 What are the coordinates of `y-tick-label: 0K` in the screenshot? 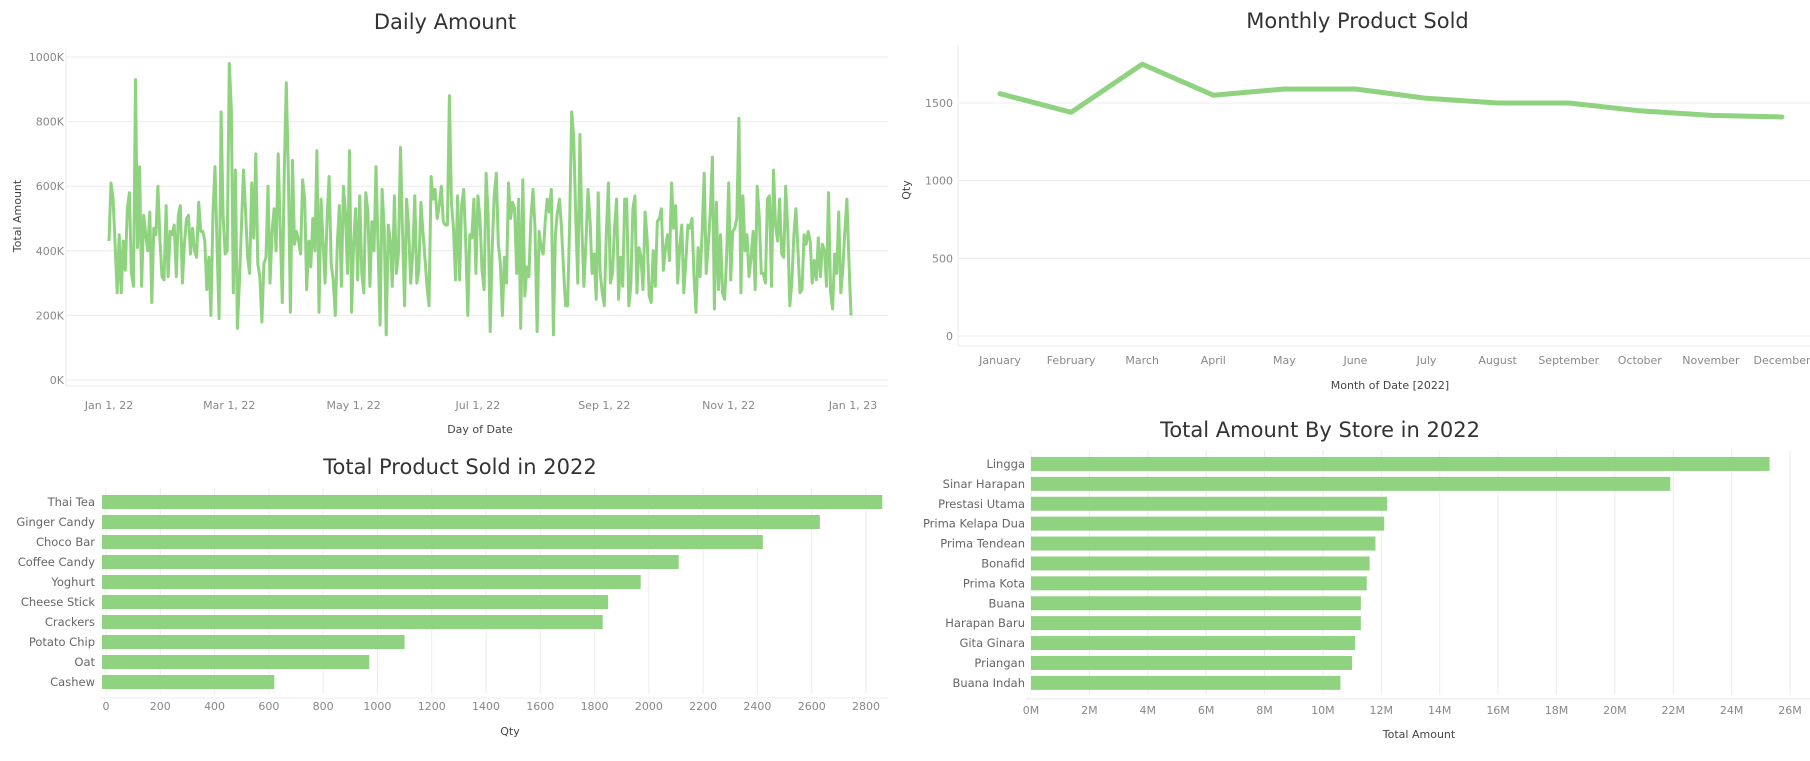 It's located at (57, 380).